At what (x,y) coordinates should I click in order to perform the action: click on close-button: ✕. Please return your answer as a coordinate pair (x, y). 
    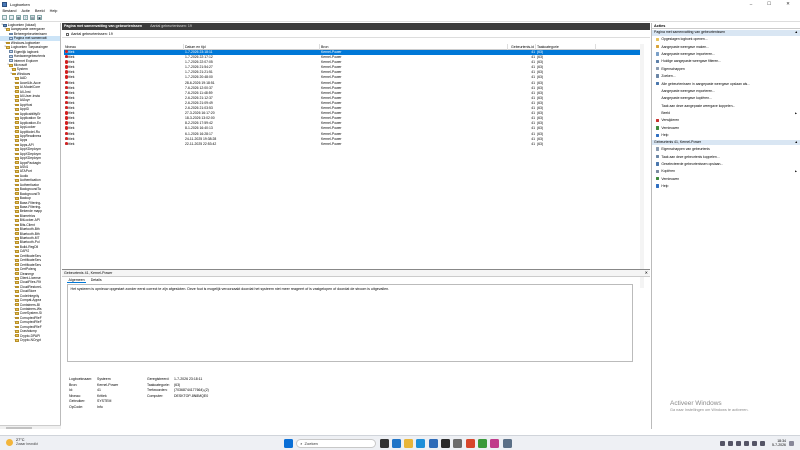
    Looking at the image, I should click on (788, 4).